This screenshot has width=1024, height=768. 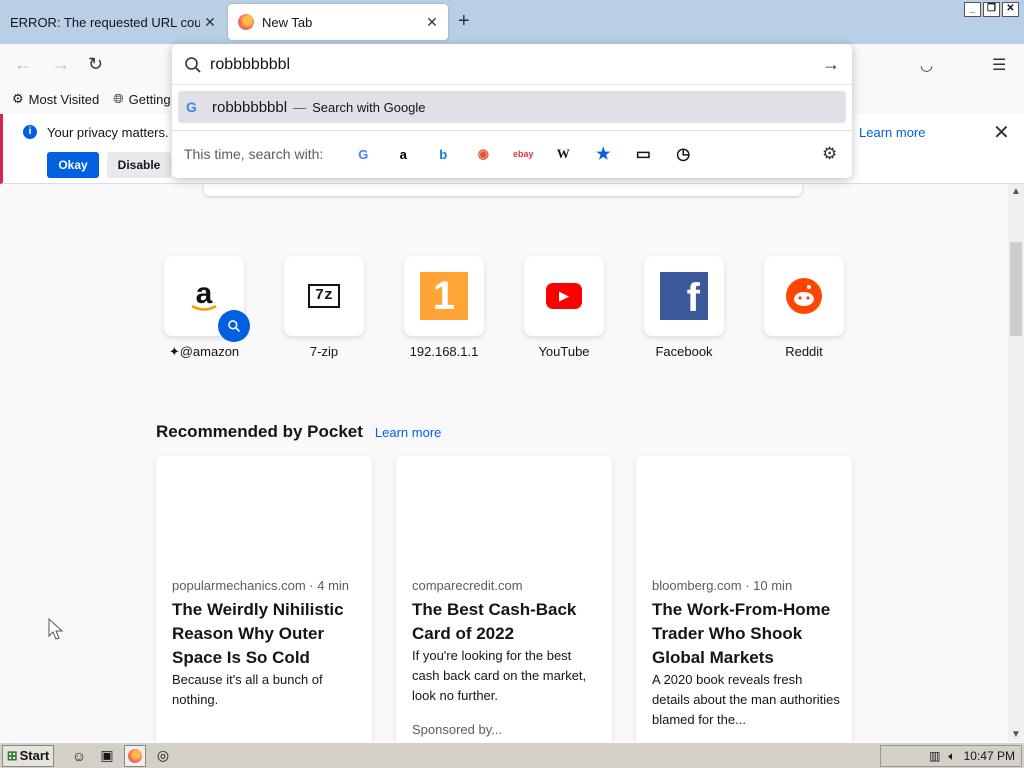 I want to click on top-site-youtube: ▶ YouTube, so click(x=564, y=308).